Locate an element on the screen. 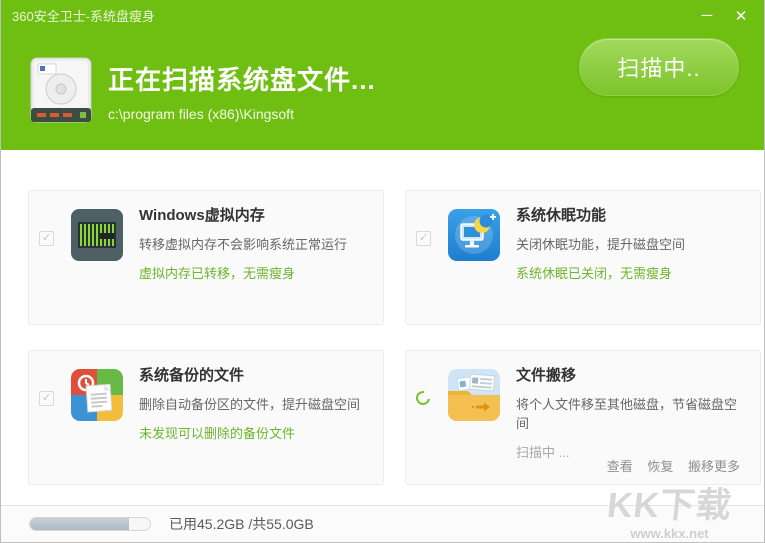 Image resolution: width=765 pixels, height=543 pixels. panel-description: 关闭休眠功能，提升磁盘空间 is located at coordinates (601, 244).